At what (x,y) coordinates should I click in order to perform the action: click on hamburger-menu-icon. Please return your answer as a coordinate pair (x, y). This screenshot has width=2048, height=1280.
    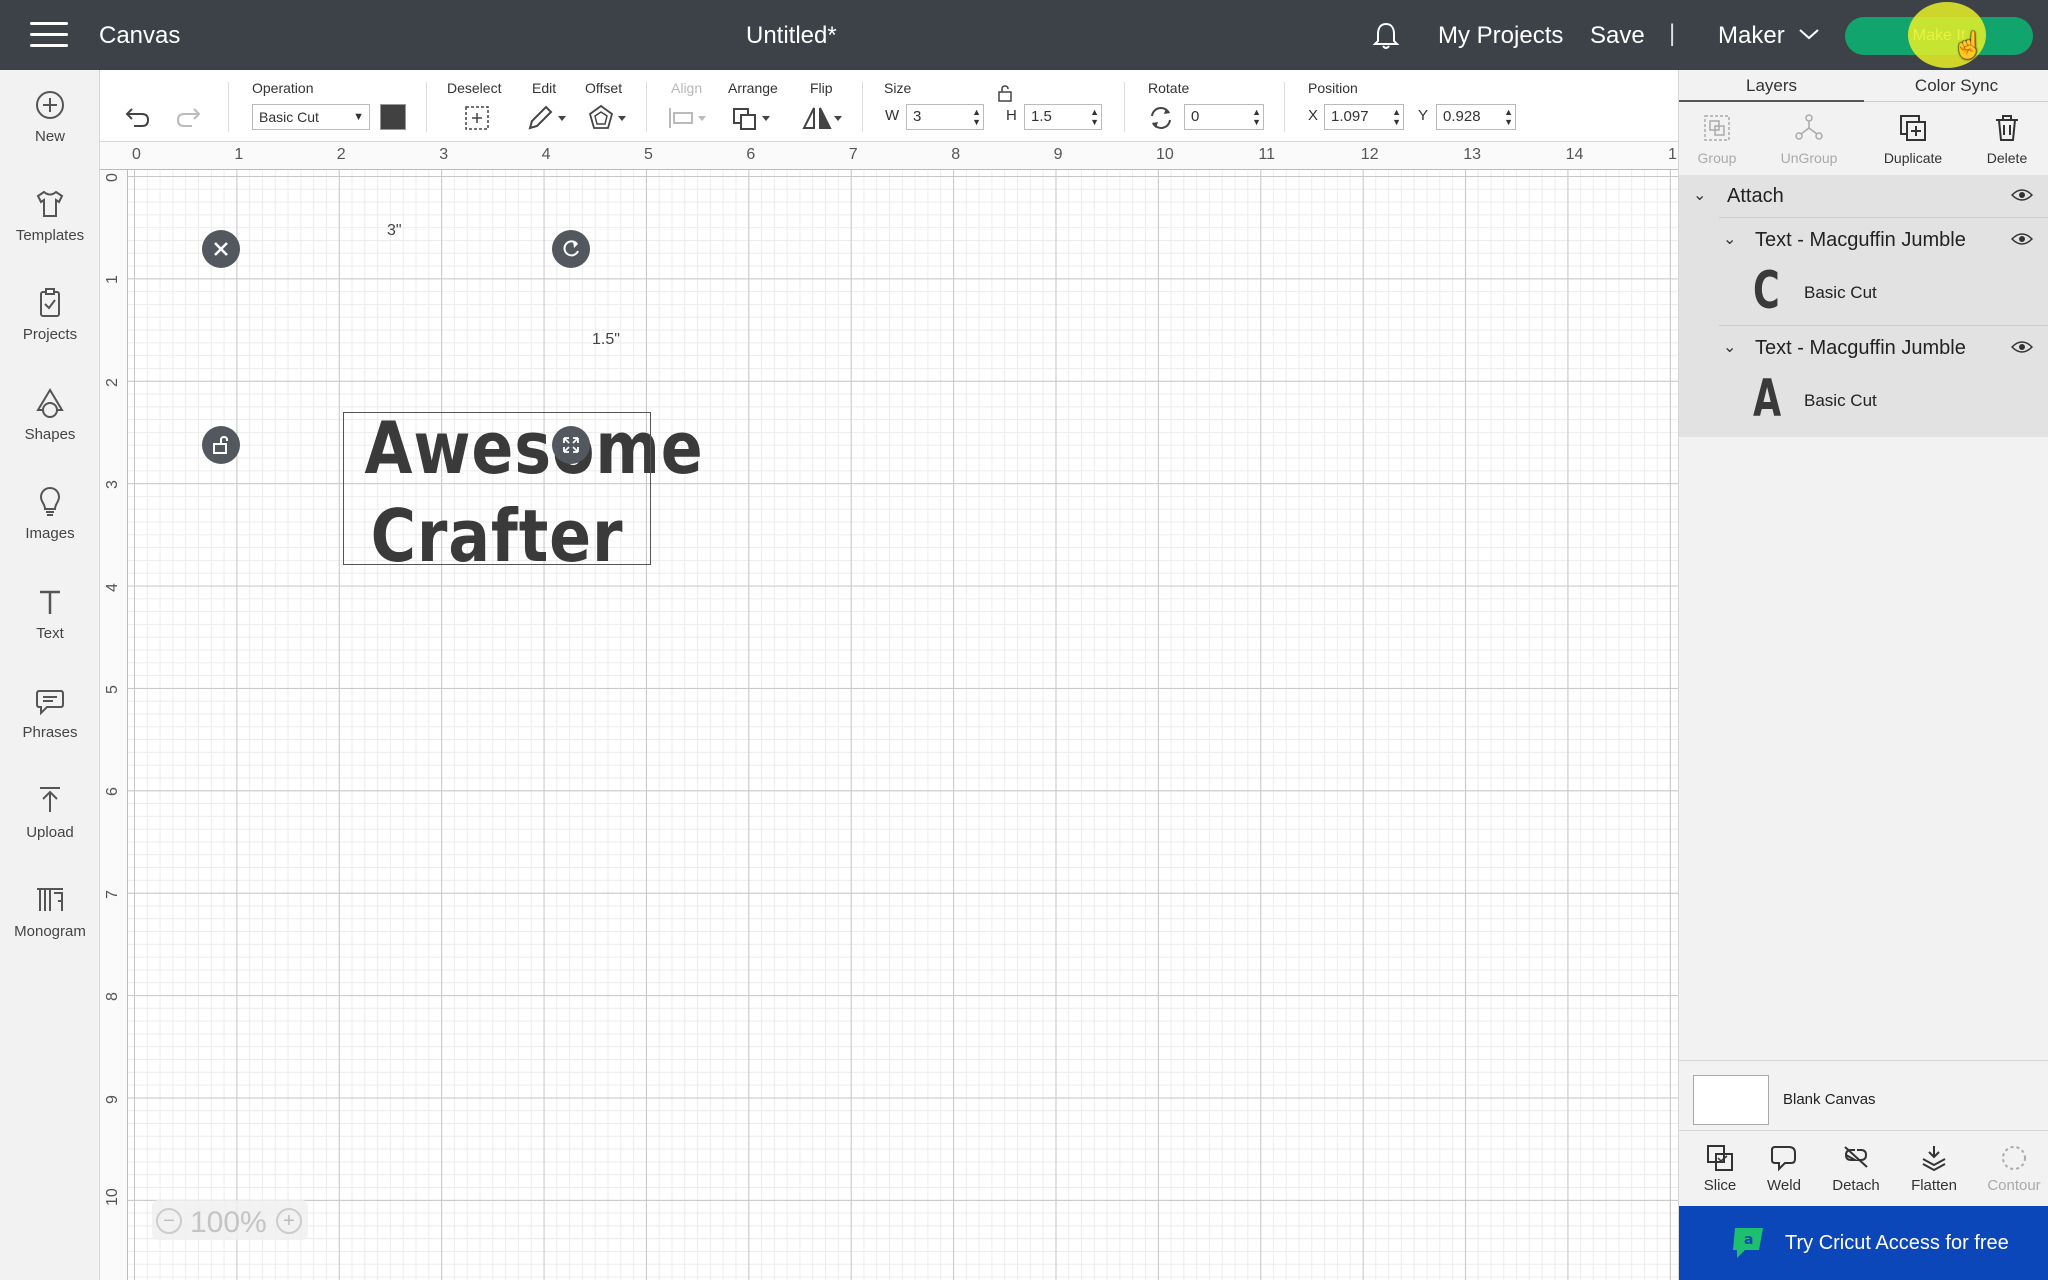
    Looking at the image, I should click on (49, 35).